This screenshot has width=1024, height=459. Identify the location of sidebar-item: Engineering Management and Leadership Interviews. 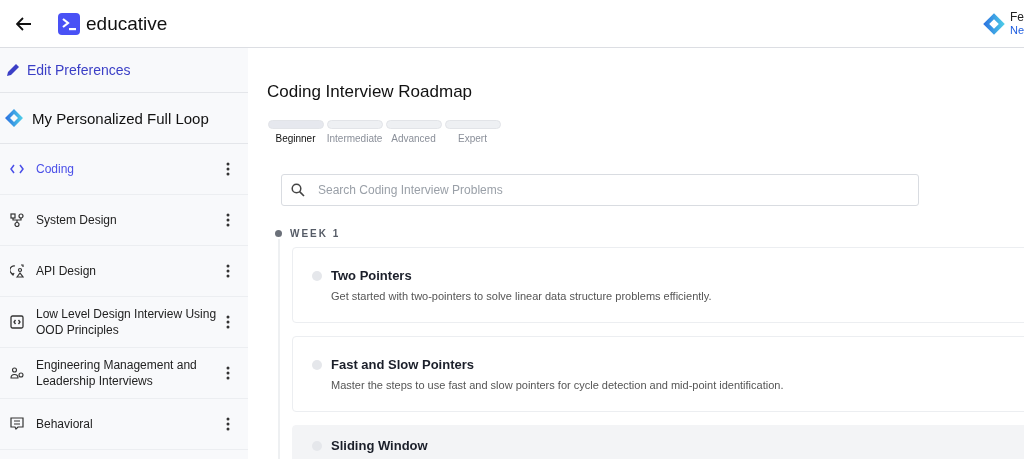
(124, 373).